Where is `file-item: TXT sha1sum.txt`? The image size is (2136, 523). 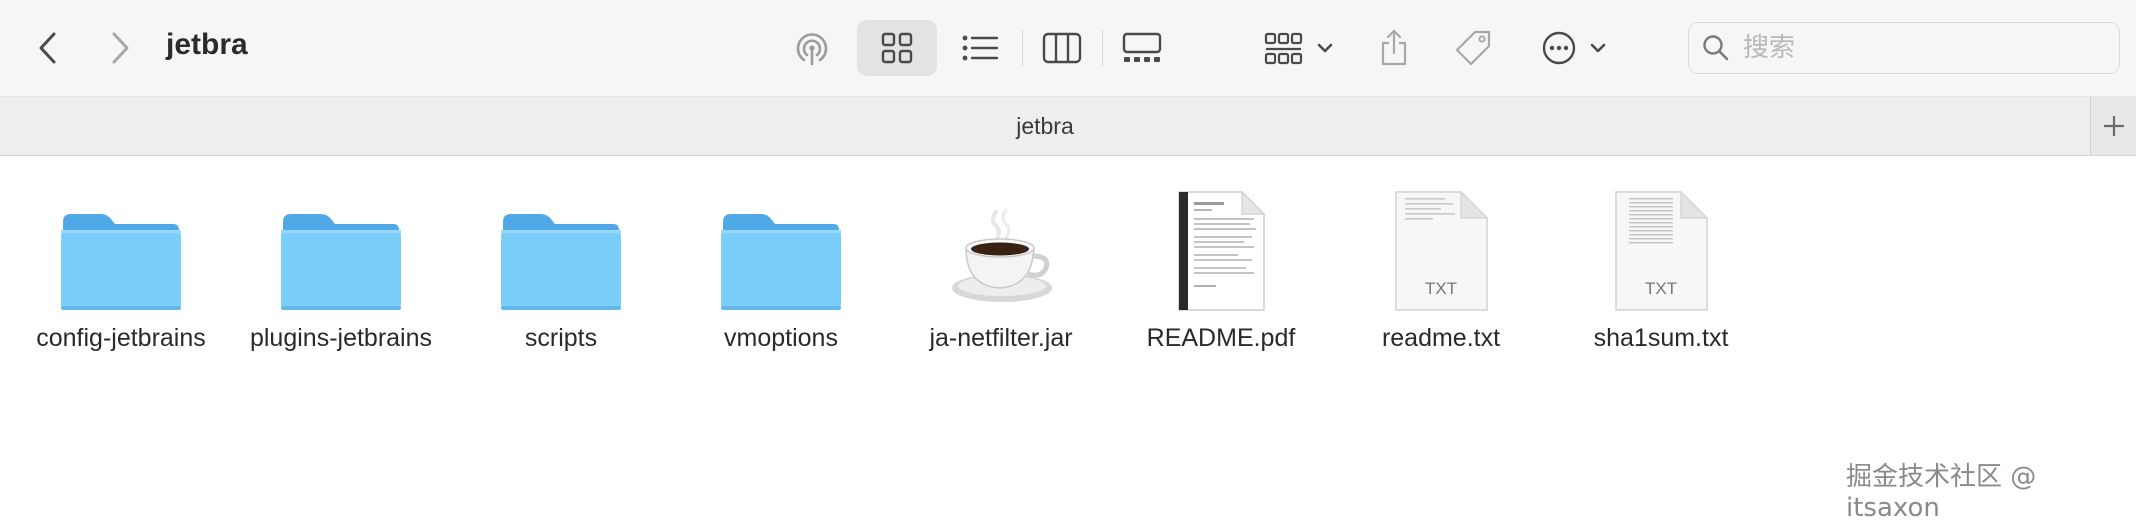 file-item: TXT sha1sum.txt is located at coordinates (1661, 277).